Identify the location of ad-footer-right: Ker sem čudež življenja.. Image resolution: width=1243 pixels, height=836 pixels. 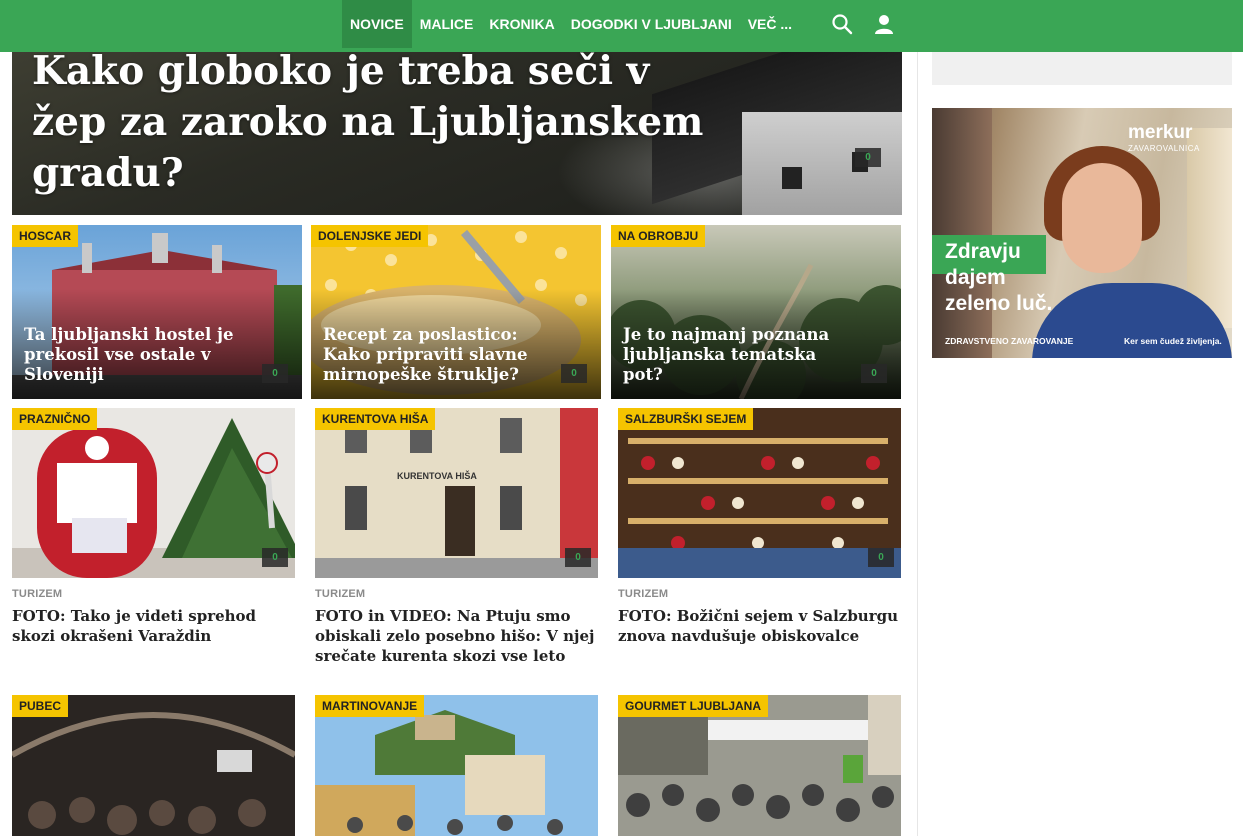
(1173, 341).